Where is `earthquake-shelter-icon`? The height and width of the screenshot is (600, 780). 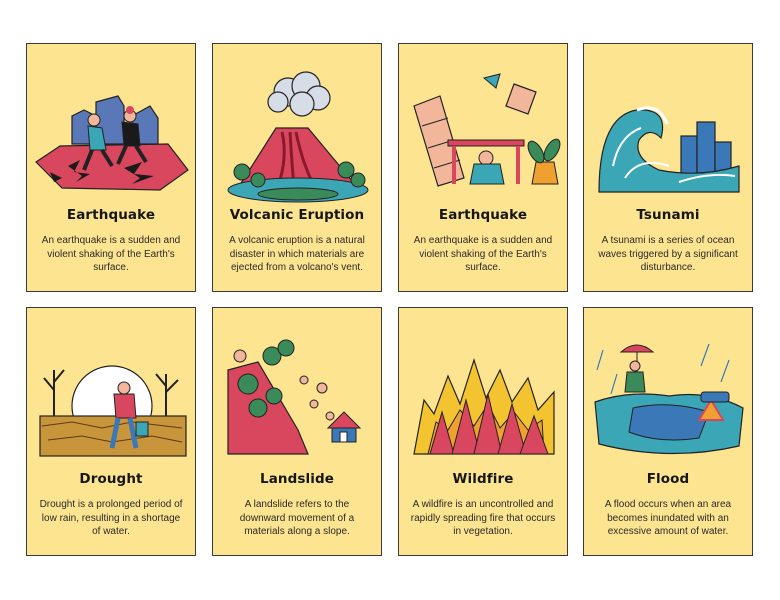
earthquake-shelter-icon is located at coordinates (487, 130).